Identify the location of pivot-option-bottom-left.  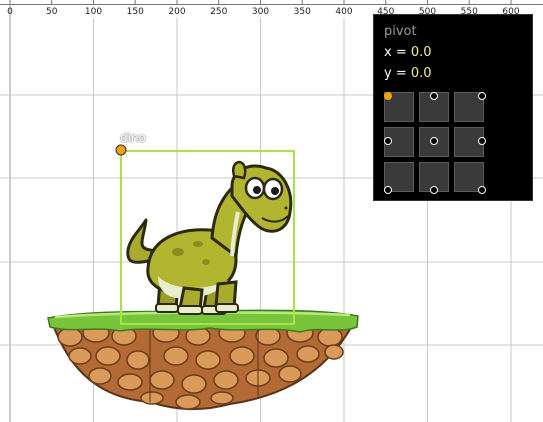
(388, 190).